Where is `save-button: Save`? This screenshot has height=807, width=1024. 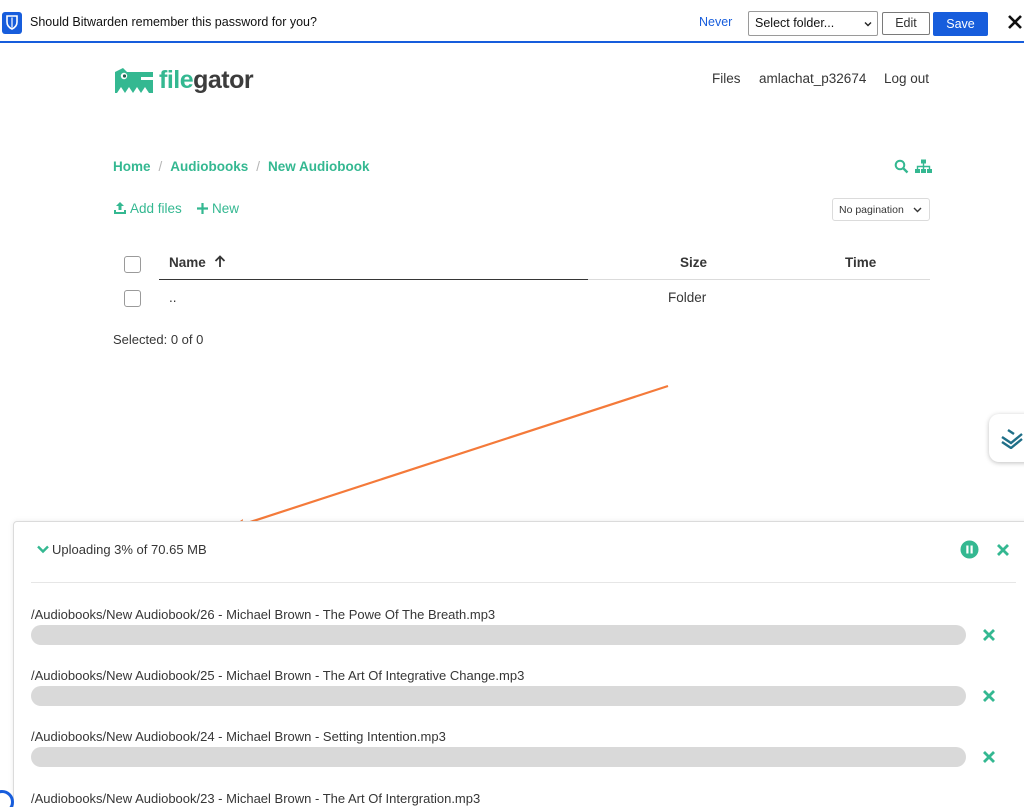 save-button: Save is located at coordinates (960, 24).